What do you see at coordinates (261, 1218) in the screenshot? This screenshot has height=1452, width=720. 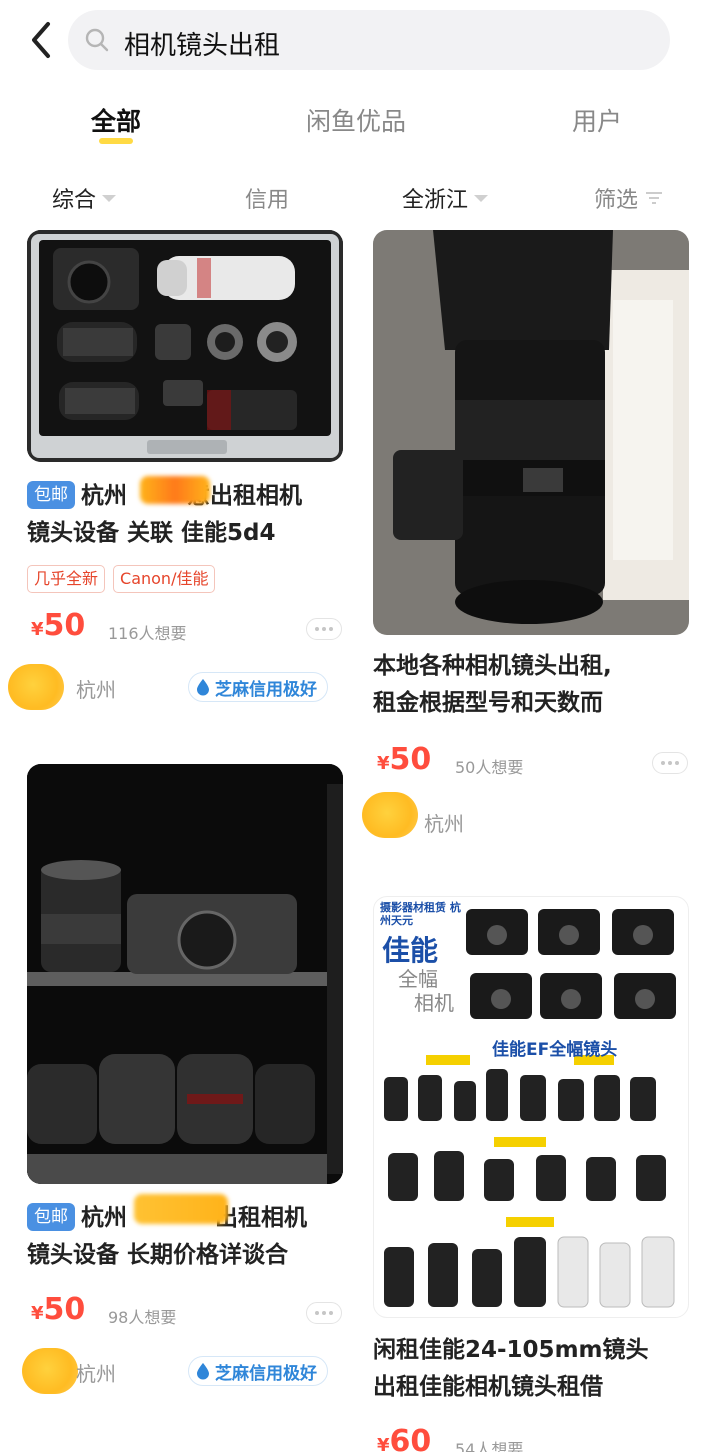 I see `title-line1b: 出租相机` at bounding box center [261, 1218].